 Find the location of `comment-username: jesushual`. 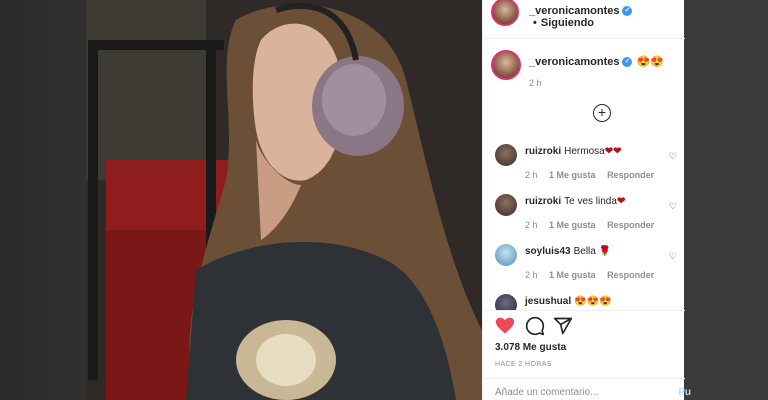

comment-username: jesushual is located at coordinates (548, 301).